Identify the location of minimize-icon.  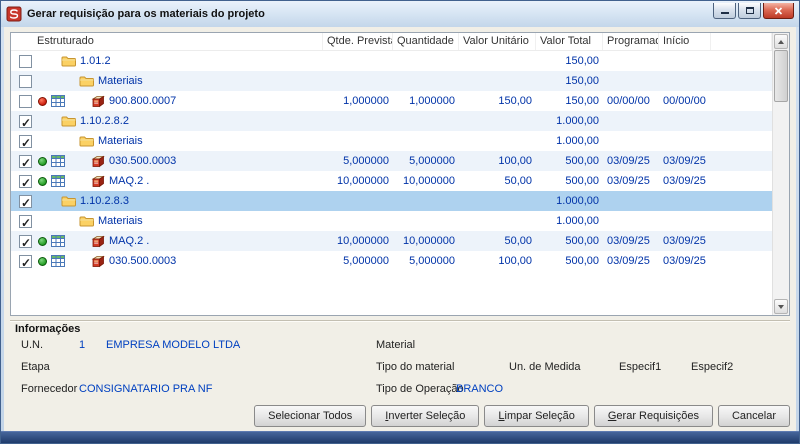
(724, 13).